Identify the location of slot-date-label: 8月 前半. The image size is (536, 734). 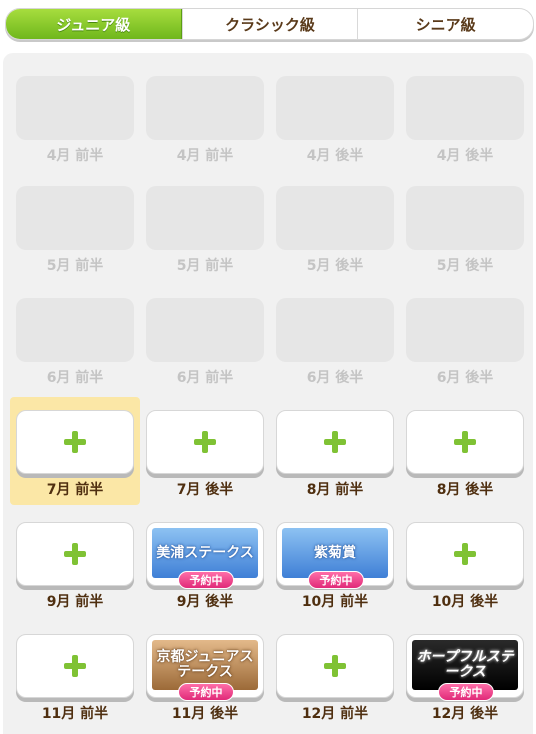
(335, 490).